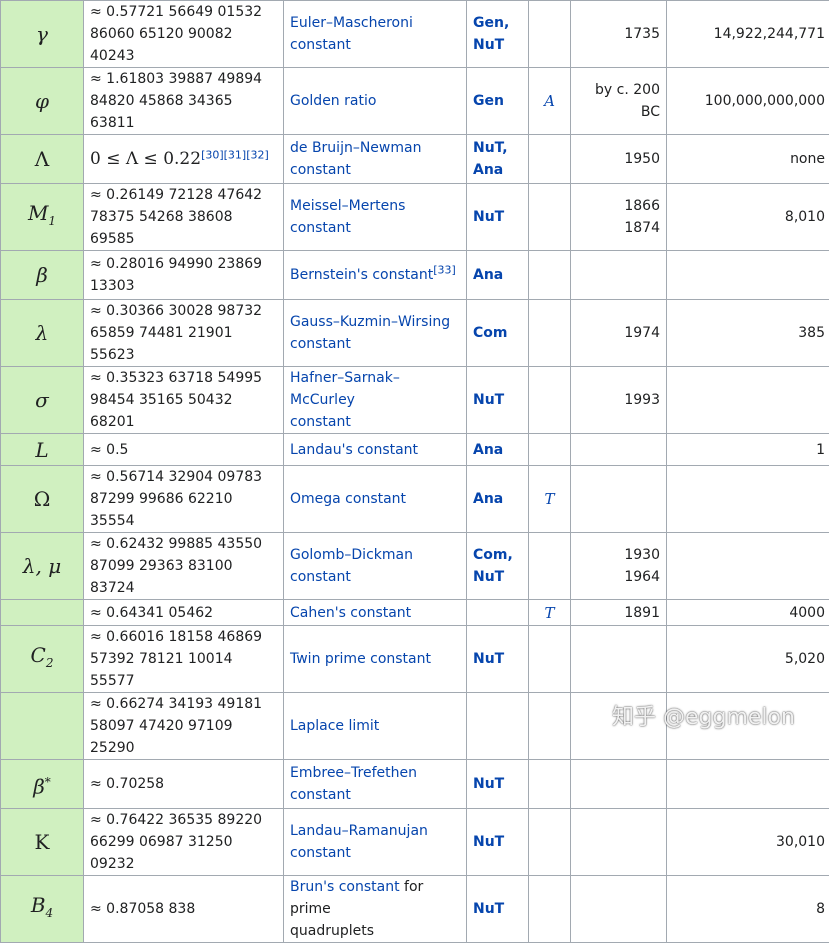  I want to click on symbol: φ, so click(42, 101).